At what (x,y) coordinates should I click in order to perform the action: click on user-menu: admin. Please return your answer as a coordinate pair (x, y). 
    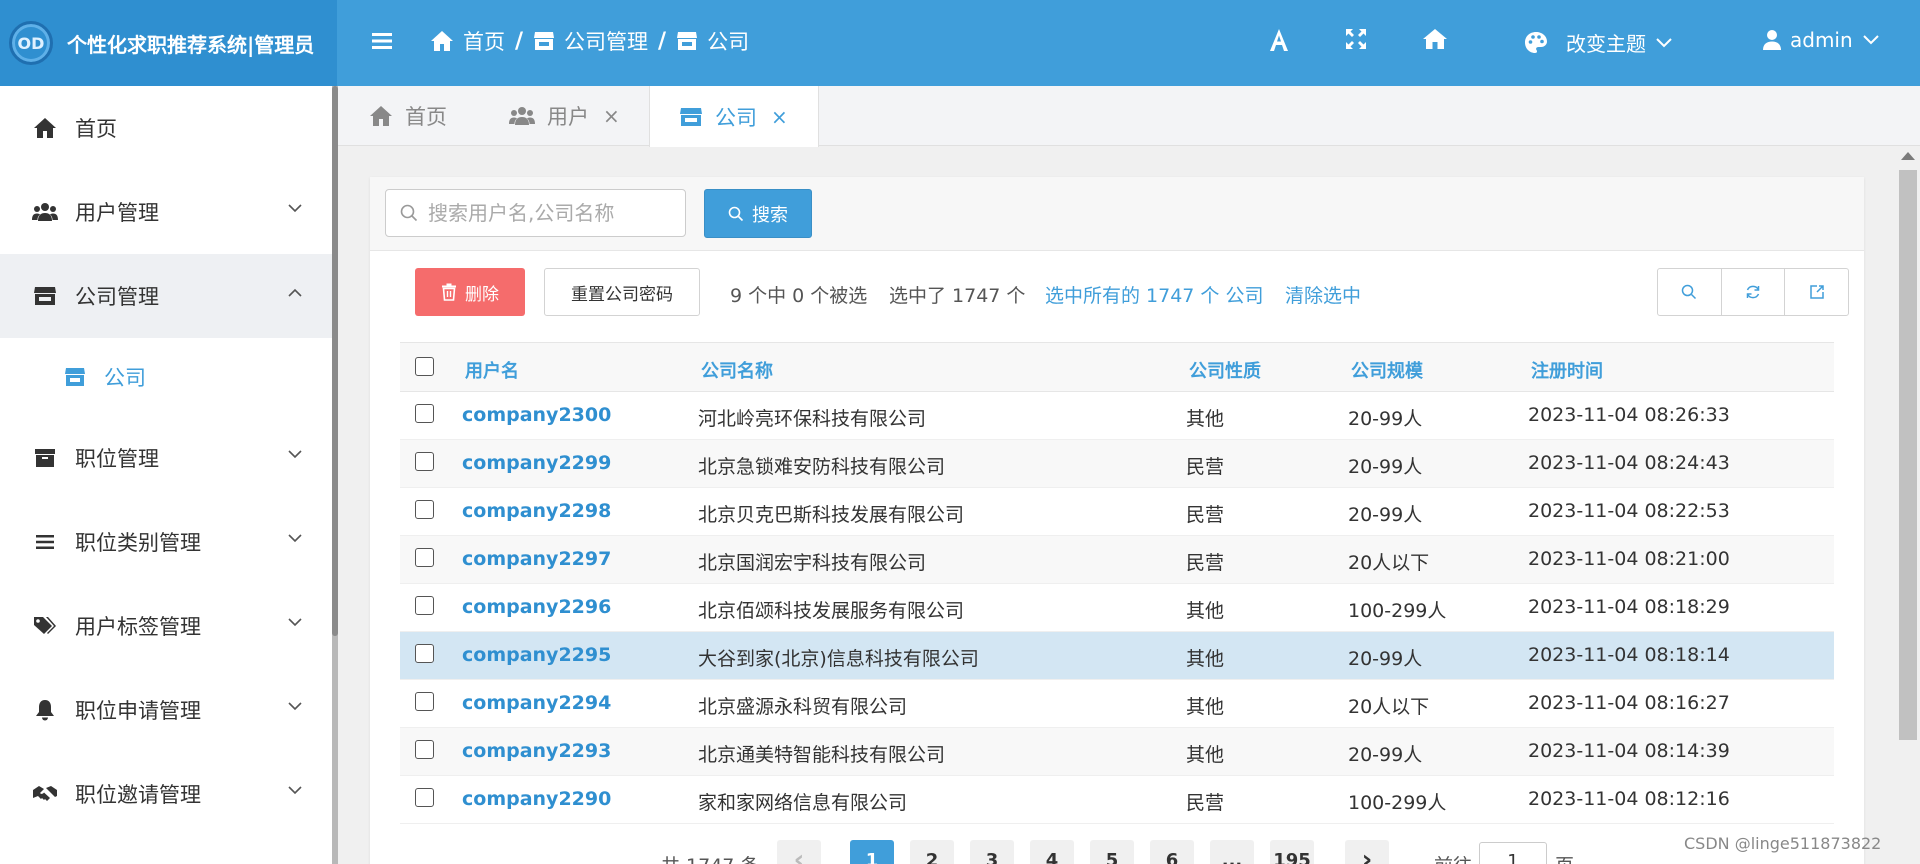
    Looking at the image, I should click on (1820, 40).